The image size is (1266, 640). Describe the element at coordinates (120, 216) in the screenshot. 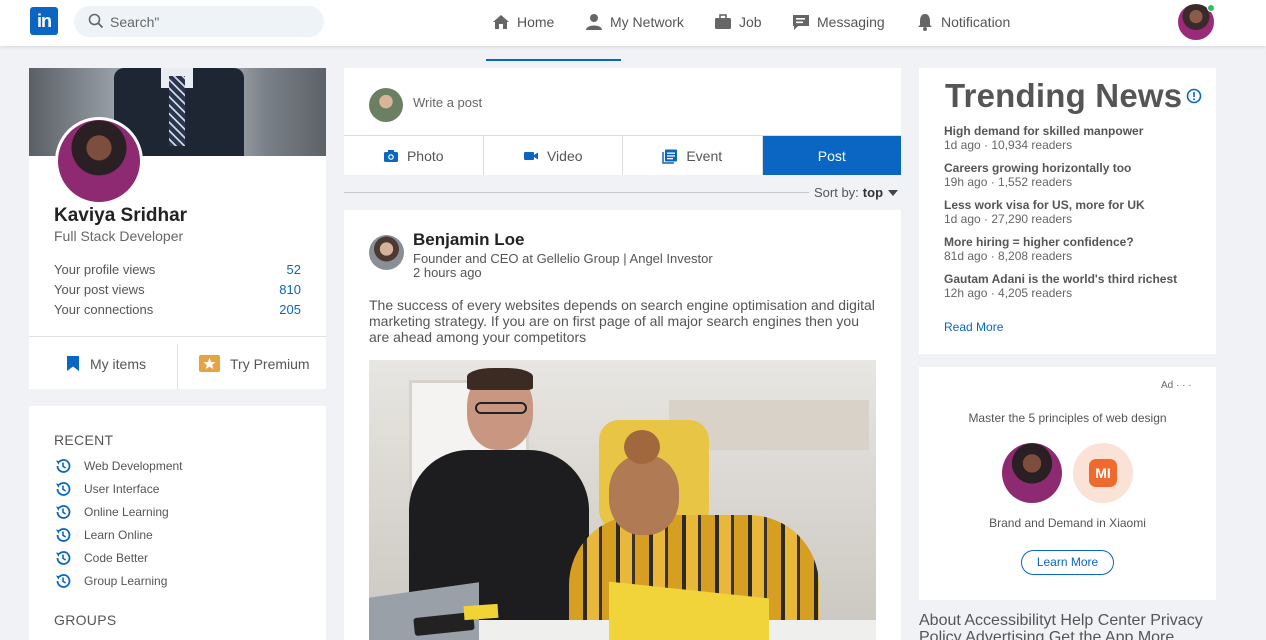

I see `profile-name: Kaviya Sridhar` at that location.